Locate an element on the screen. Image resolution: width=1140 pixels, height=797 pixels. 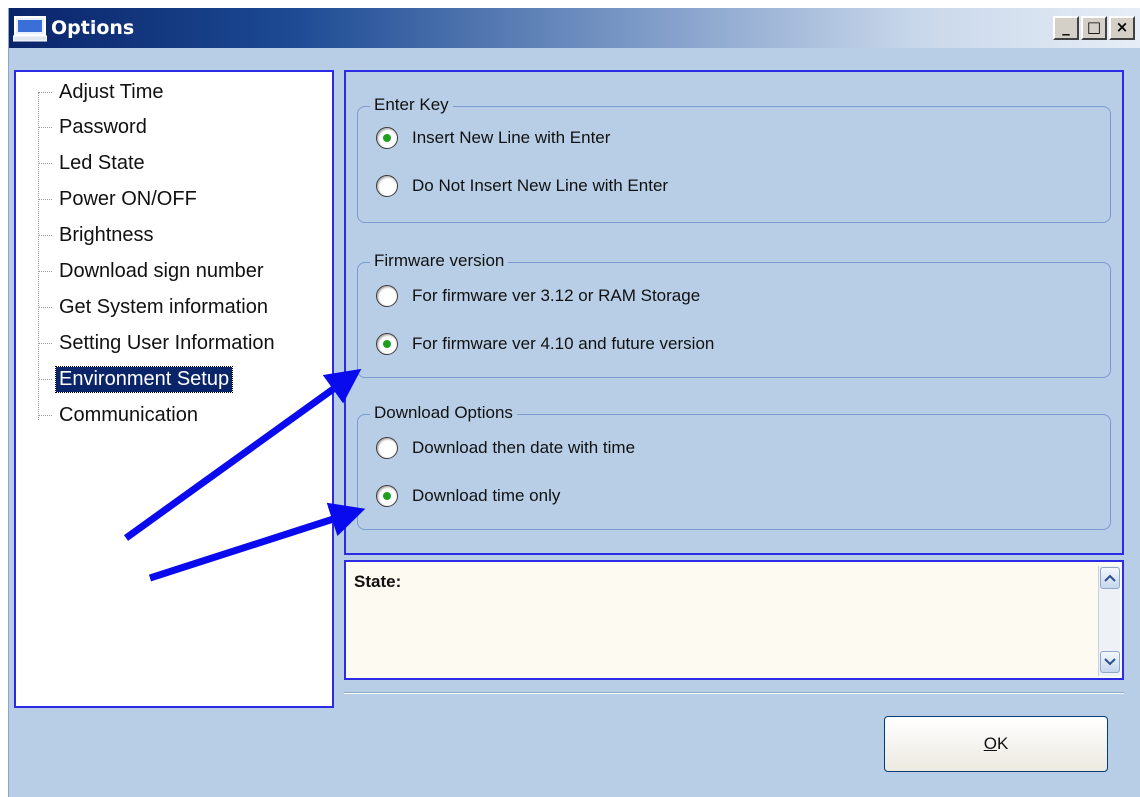
scroll-up-button is located at coordinates (1110, 578).